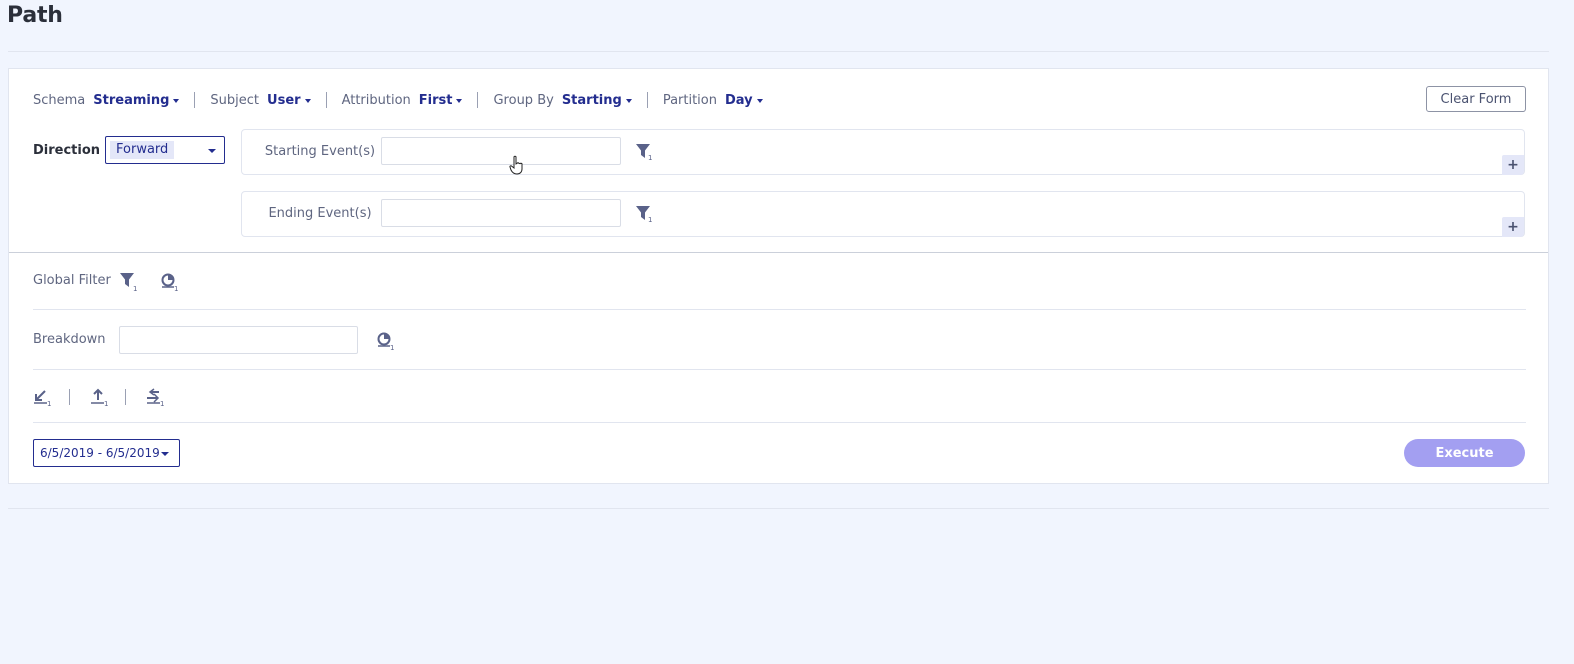 The width and height of the screenshot is (1574, 664). Describe the element at coordinates (1464, 453) in the screenshot. I see `execute-button: Execute` at that location.